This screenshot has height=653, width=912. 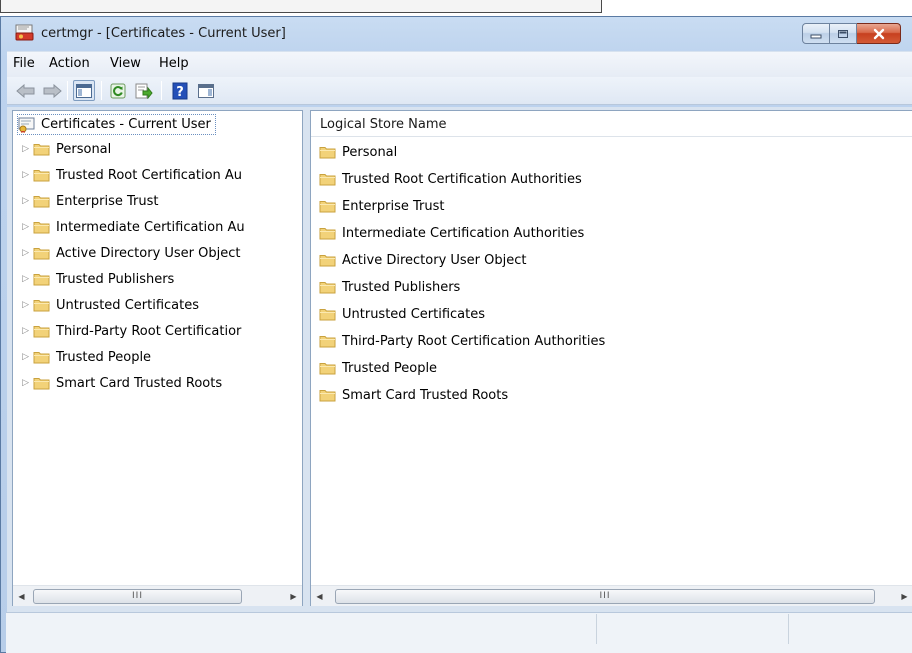 I want to click on back-icon, so click(x=25, y=90).